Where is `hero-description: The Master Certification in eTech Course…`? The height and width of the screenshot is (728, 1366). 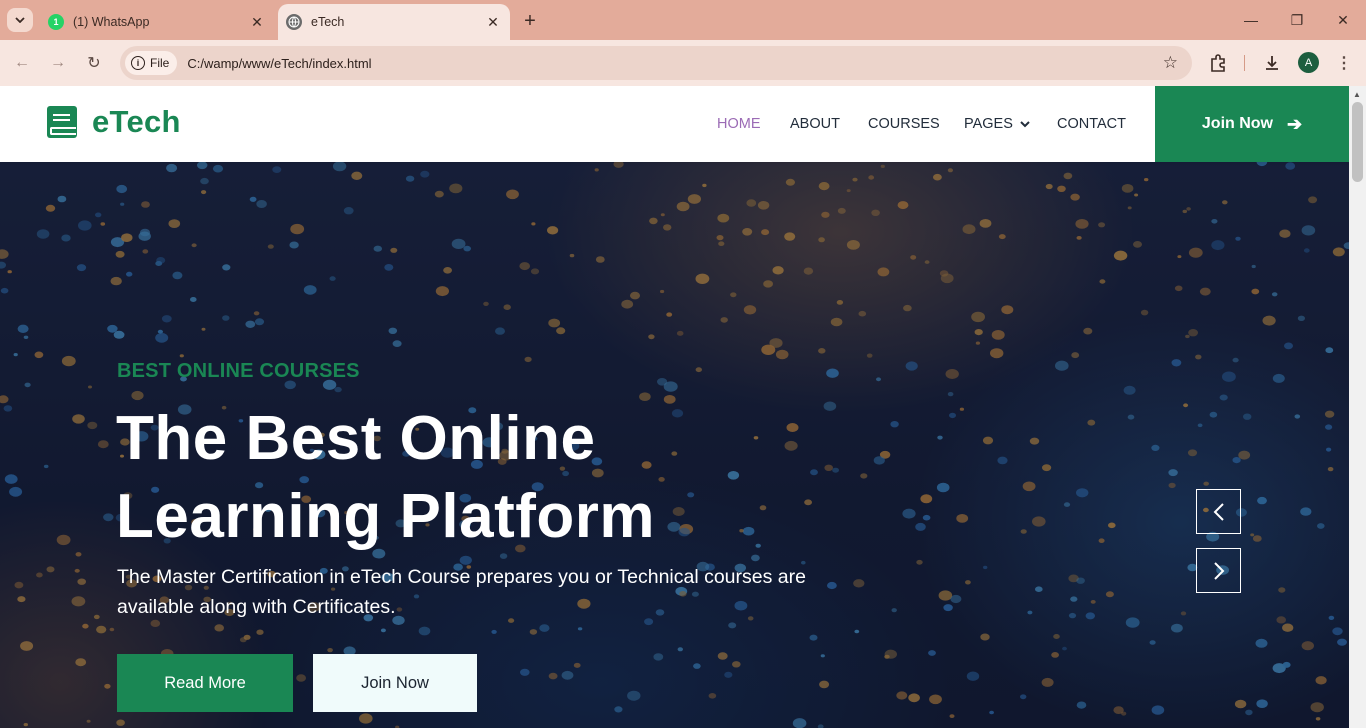
hero-description: The Master Certification in eTech Course… is located at coordinates (461, 592).